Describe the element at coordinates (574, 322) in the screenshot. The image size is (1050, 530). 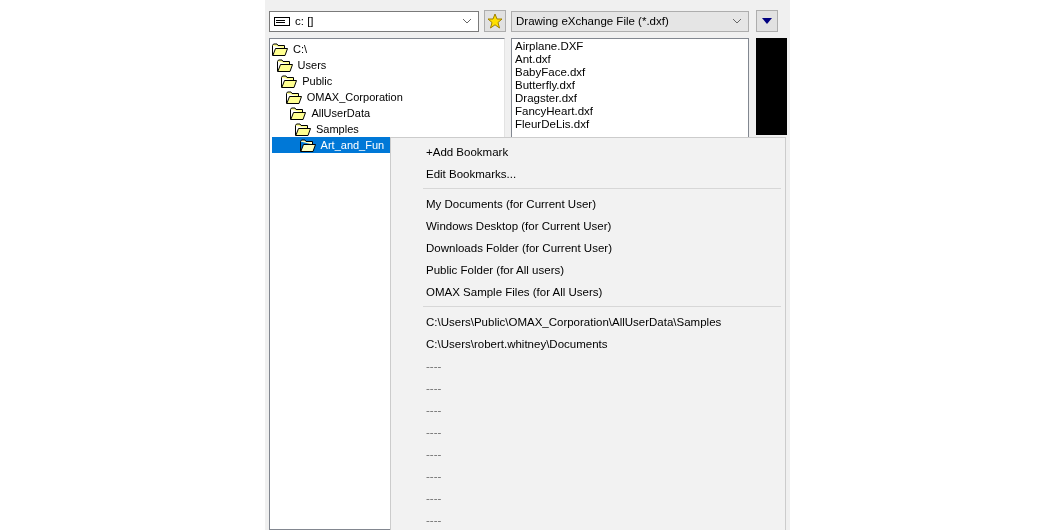
I see `menu-item: C:\Users\Public\OMAX_Corporation\AllUserData\Samples` at that location.